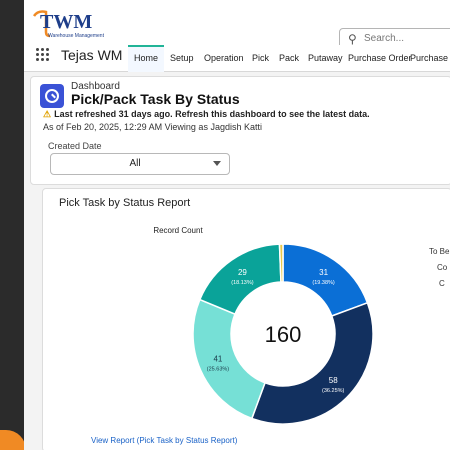 This screenshot has height=450, width=450. I want to click on decor-orange, so click(13, 440).